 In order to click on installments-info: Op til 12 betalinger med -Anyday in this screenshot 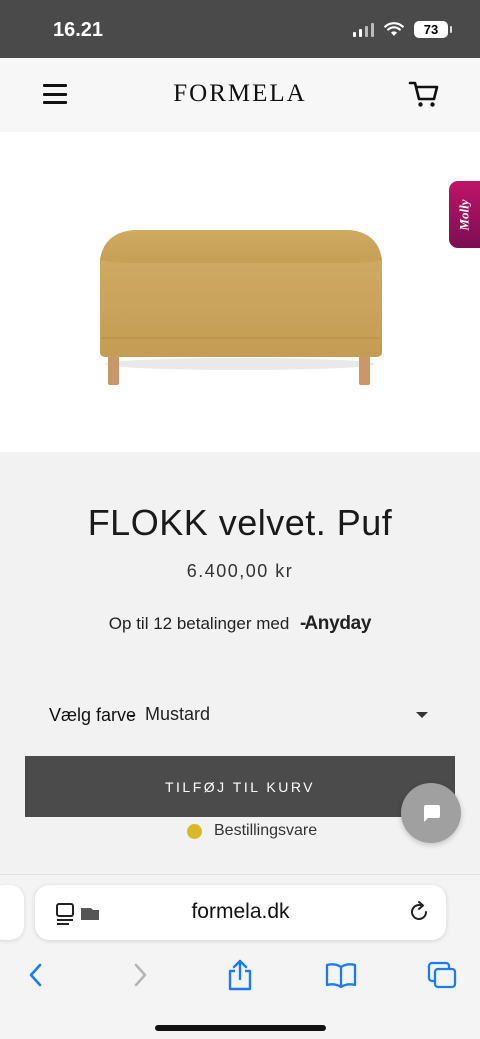, I will do `click(240, 624)`.